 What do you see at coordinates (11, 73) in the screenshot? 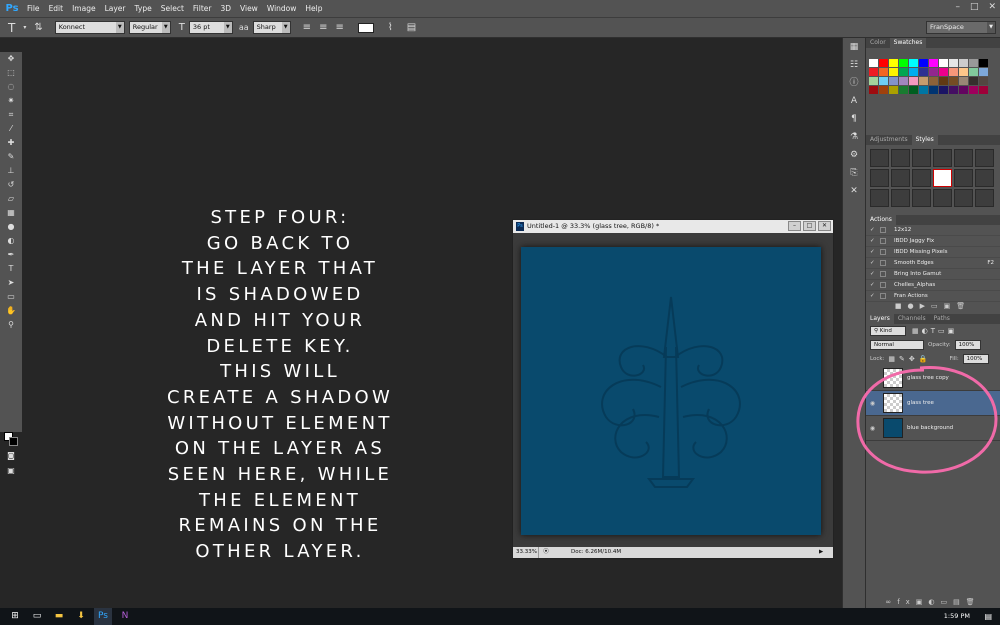
I see `marquee-tool-icon: ⬚` at bounding box center [11, 73].